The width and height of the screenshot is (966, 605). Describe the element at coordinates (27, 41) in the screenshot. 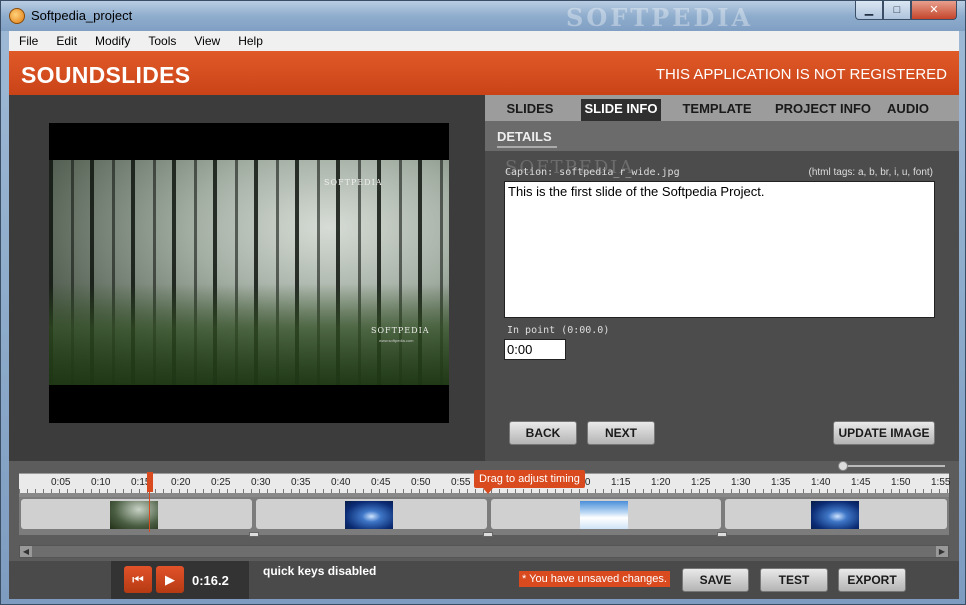

I see `menu-file: File` at that location.